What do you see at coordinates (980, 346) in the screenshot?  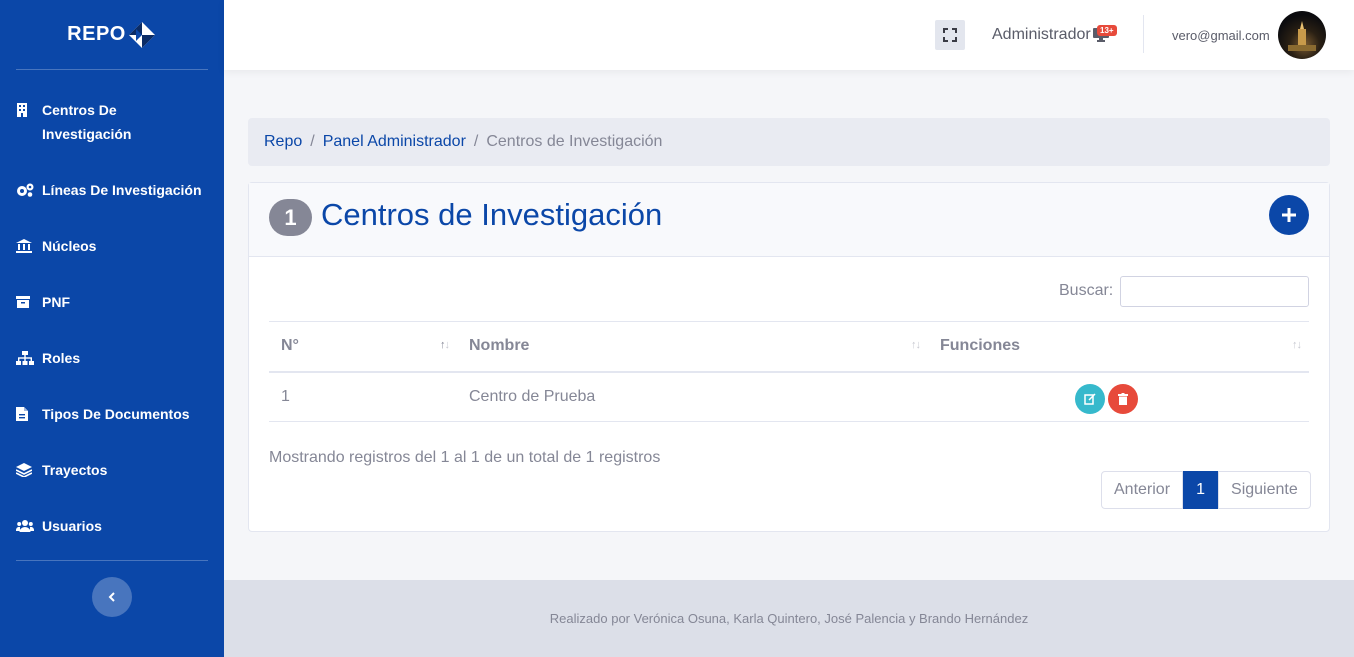 I see `column-label: Funciones` at bounding box center [980, 346].